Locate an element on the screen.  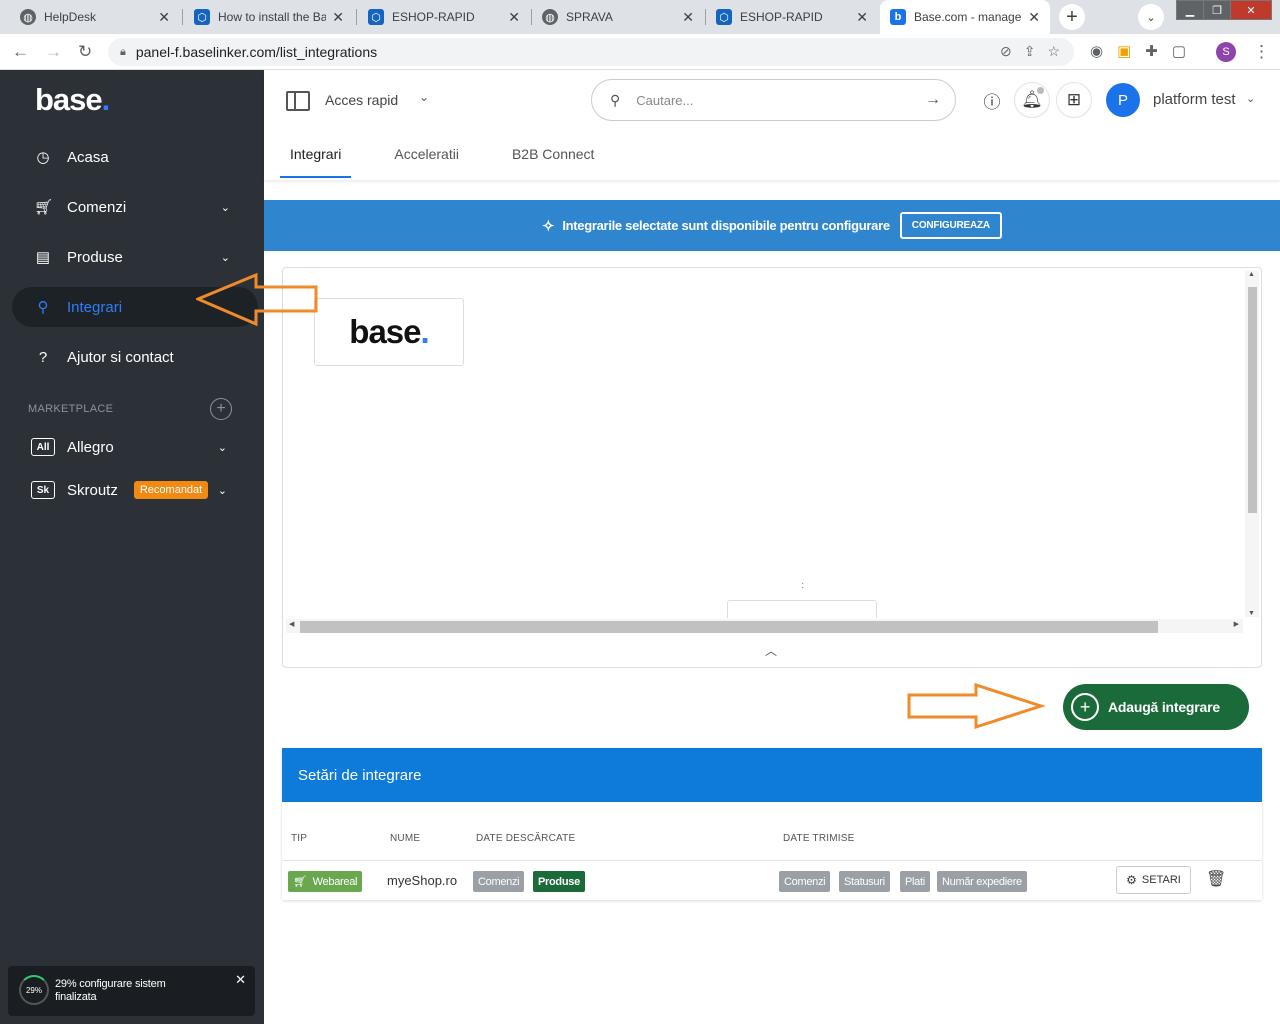
scroll-down-icon: ▼ is located at coordinates (1251, 613).